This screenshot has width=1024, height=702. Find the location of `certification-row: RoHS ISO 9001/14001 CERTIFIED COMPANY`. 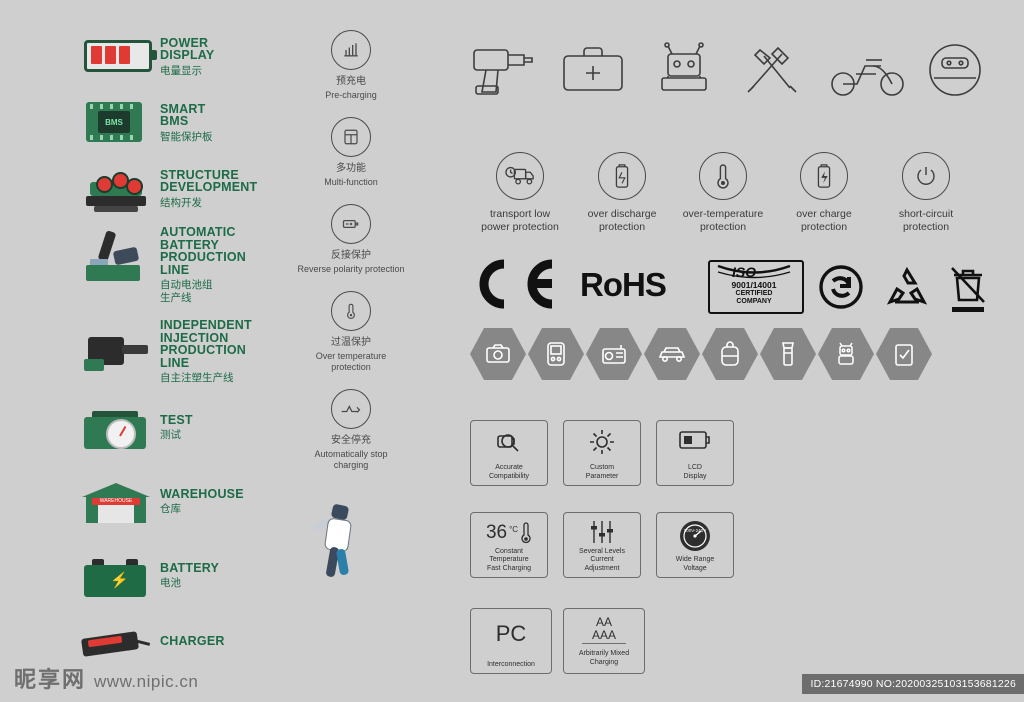

certification-row: RoHS ISO 9001/14001 CERTIFIED COMPANY is located at coordinates (730, 287).